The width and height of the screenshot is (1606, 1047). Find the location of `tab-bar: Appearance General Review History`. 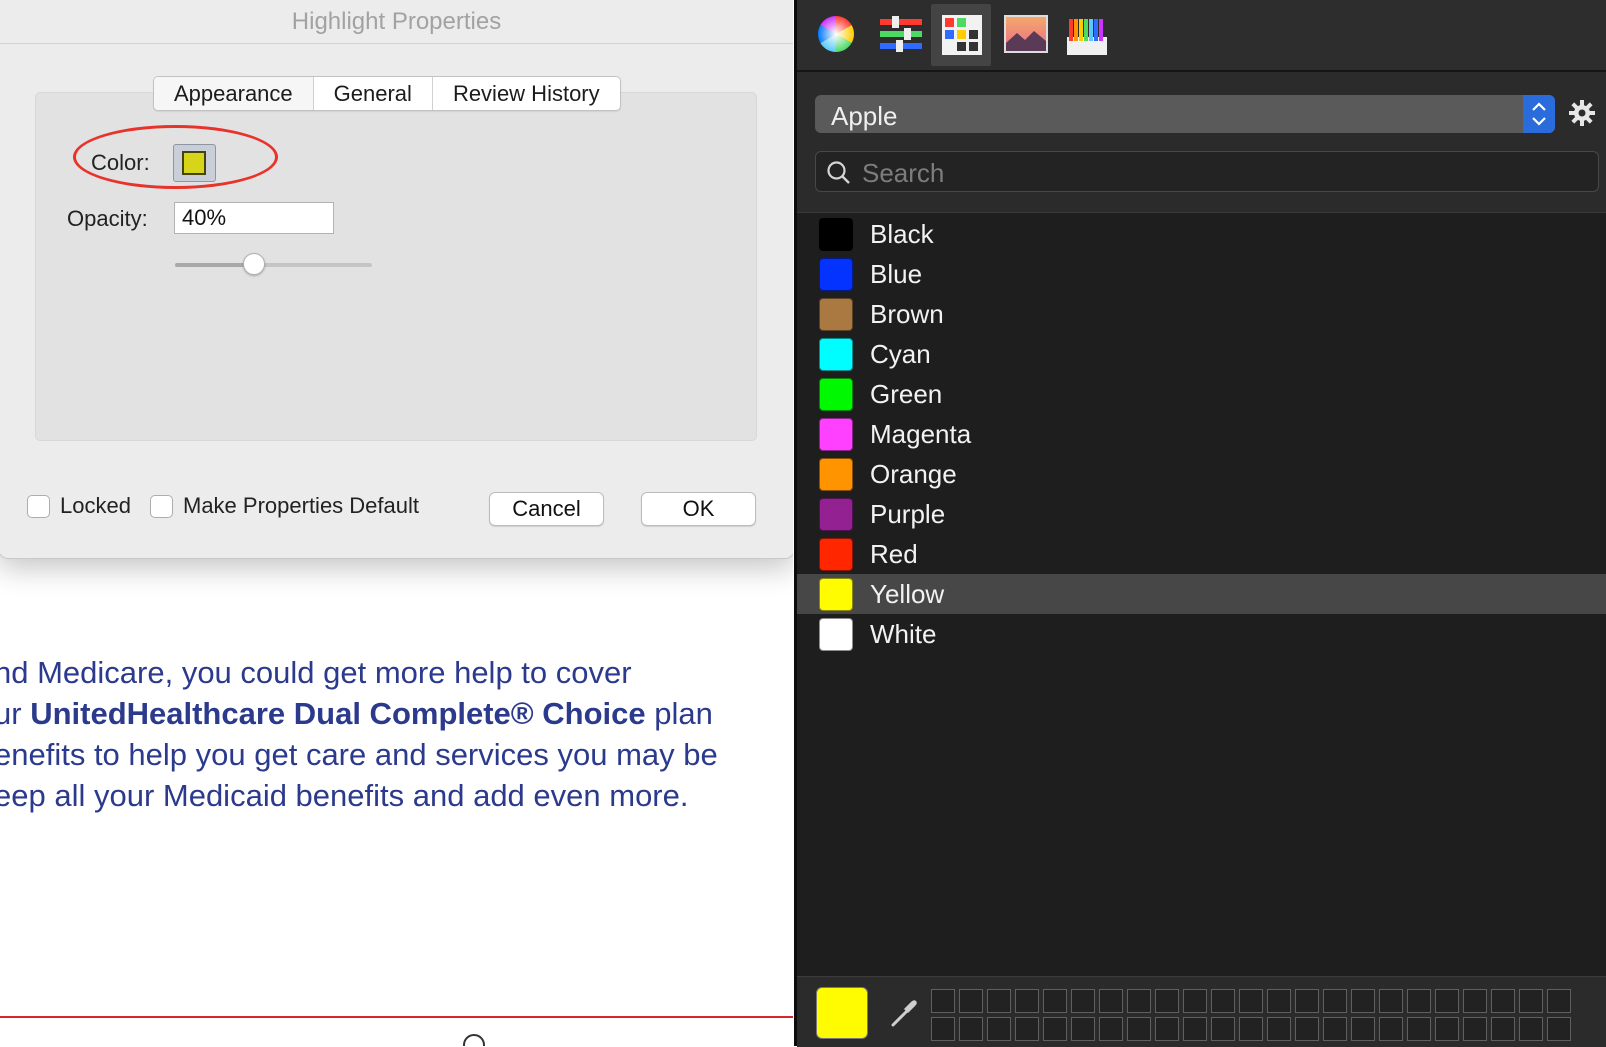

tab-bar: Appearance General Review History is located at coordinates (387, 93).